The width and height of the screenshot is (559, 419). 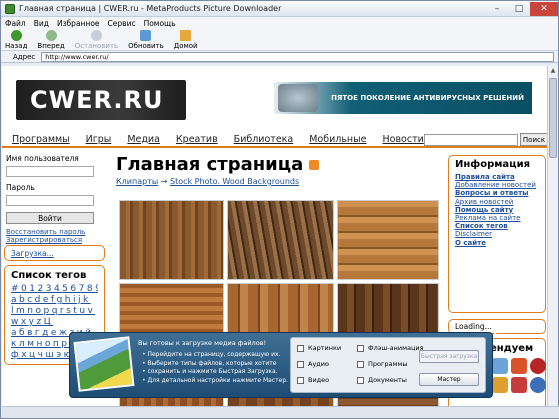 What do you see at coordinates (97, 100) in the screenshot?
I see `logo-text: CWER.RU` at bounding box center [97, 100].